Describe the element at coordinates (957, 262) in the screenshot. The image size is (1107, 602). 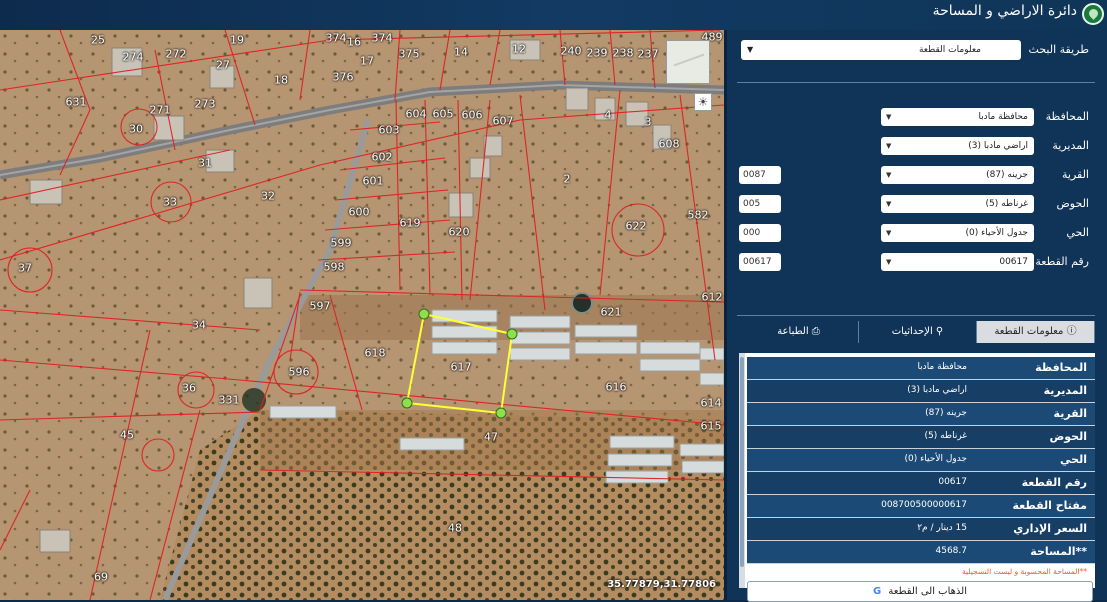
I see `field-select: 00617 ▼` at that location.